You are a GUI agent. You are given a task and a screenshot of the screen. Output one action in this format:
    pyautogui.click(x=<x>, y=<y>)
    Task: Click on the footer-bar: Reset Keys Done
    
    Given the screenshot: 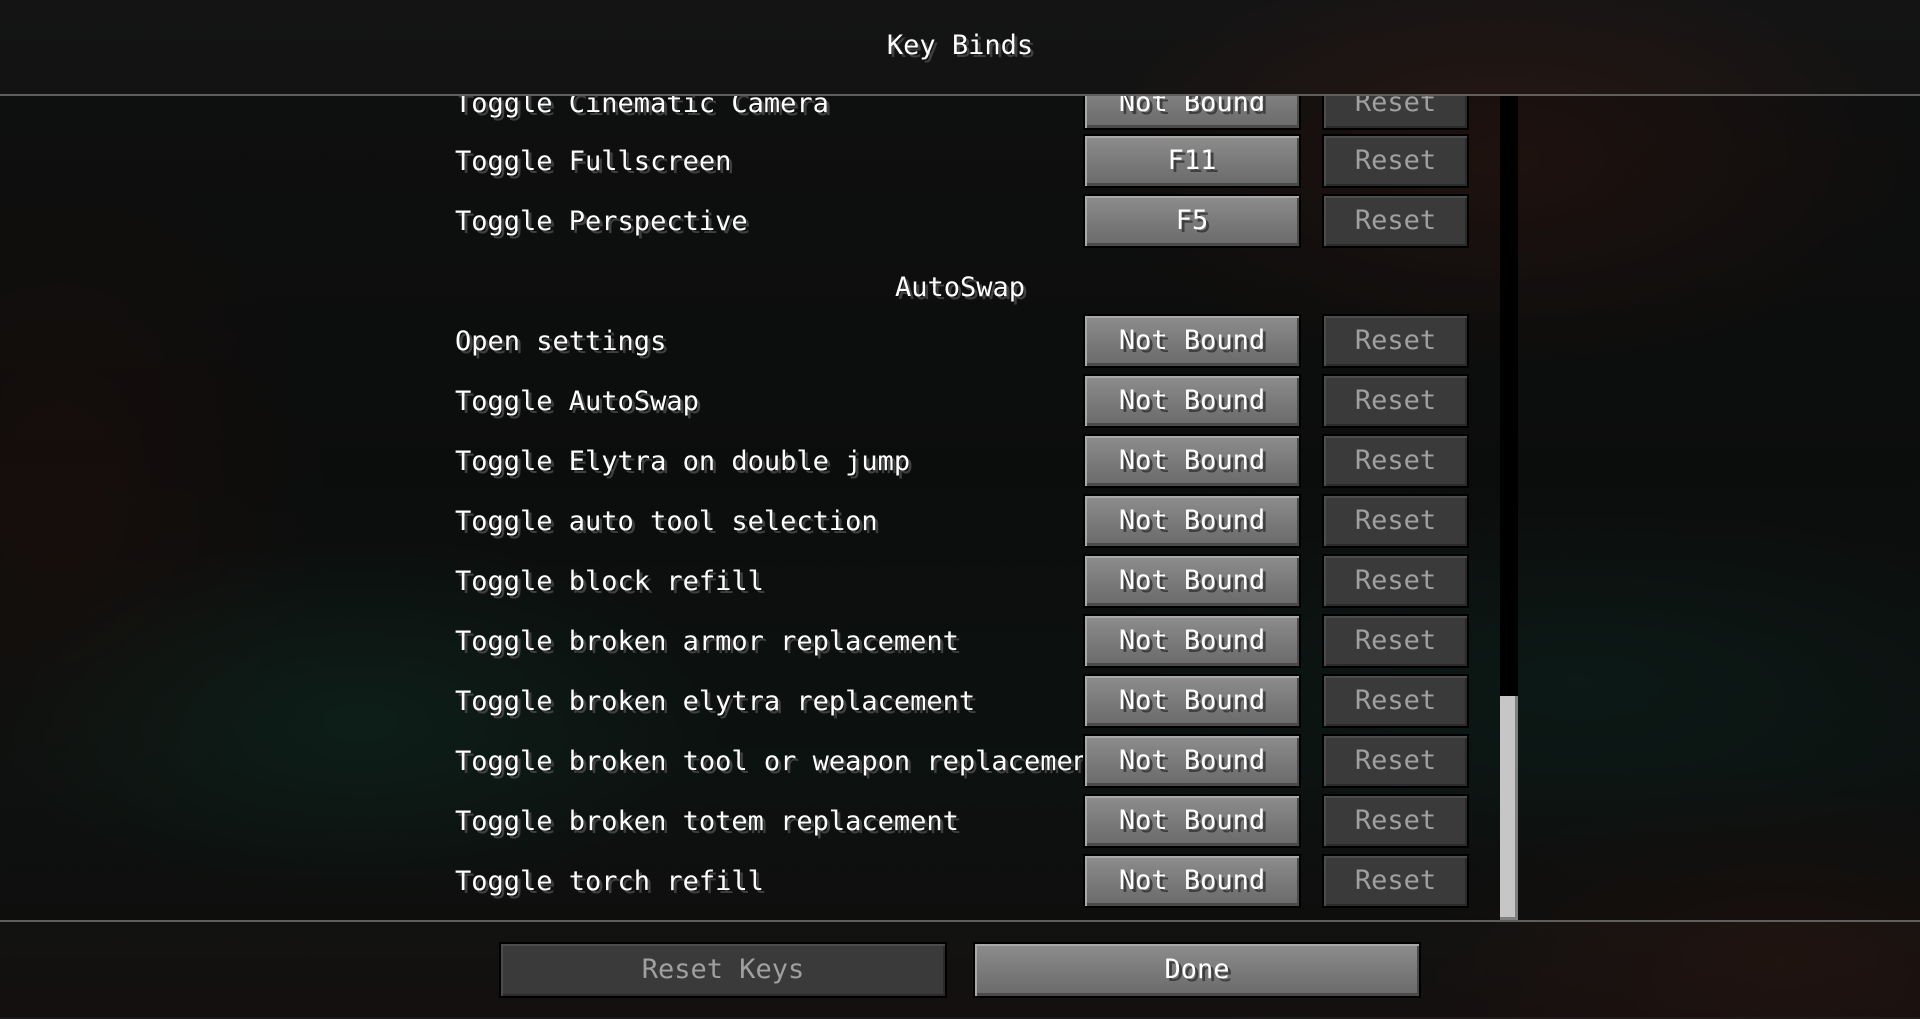 What is the action you would take?
    pyautogui.click(x=960, y=969)
    